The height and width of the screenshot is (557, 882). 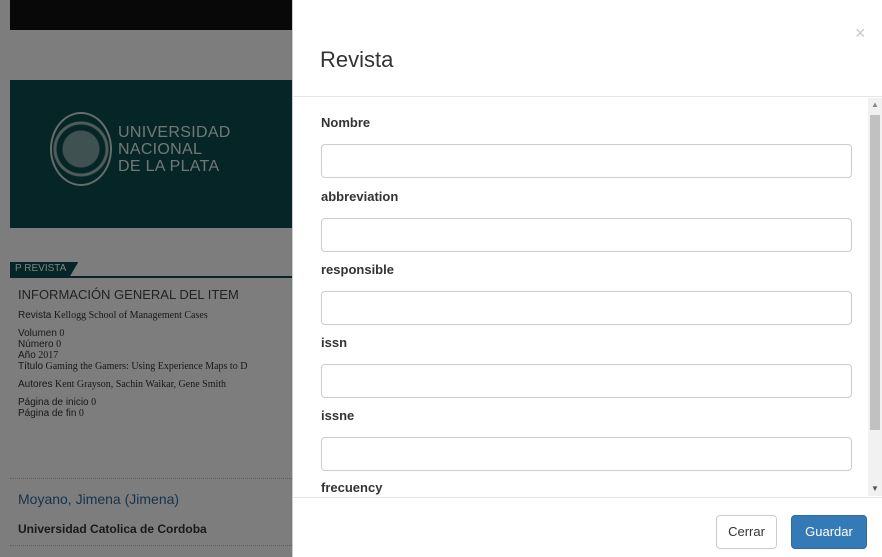 What do you see at coordinates (334, 342) in the screenshot?
I see `issn-label: issn` at bounding box center [334, 342].